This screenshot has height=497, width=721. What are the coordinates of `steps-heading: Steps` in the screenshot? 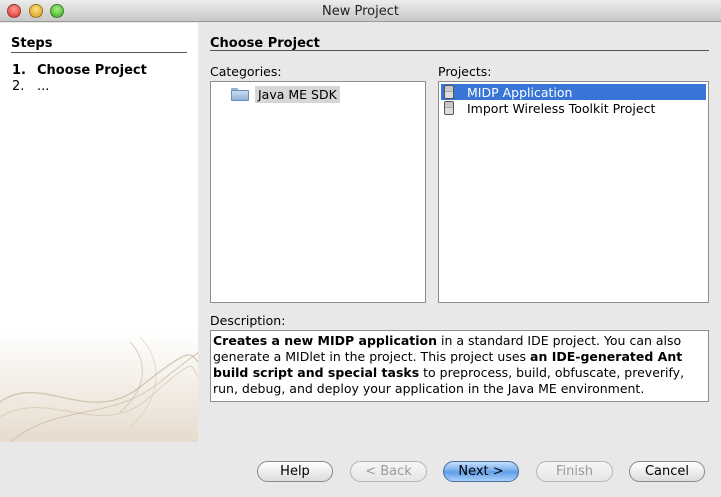 It's located at (32, 43).